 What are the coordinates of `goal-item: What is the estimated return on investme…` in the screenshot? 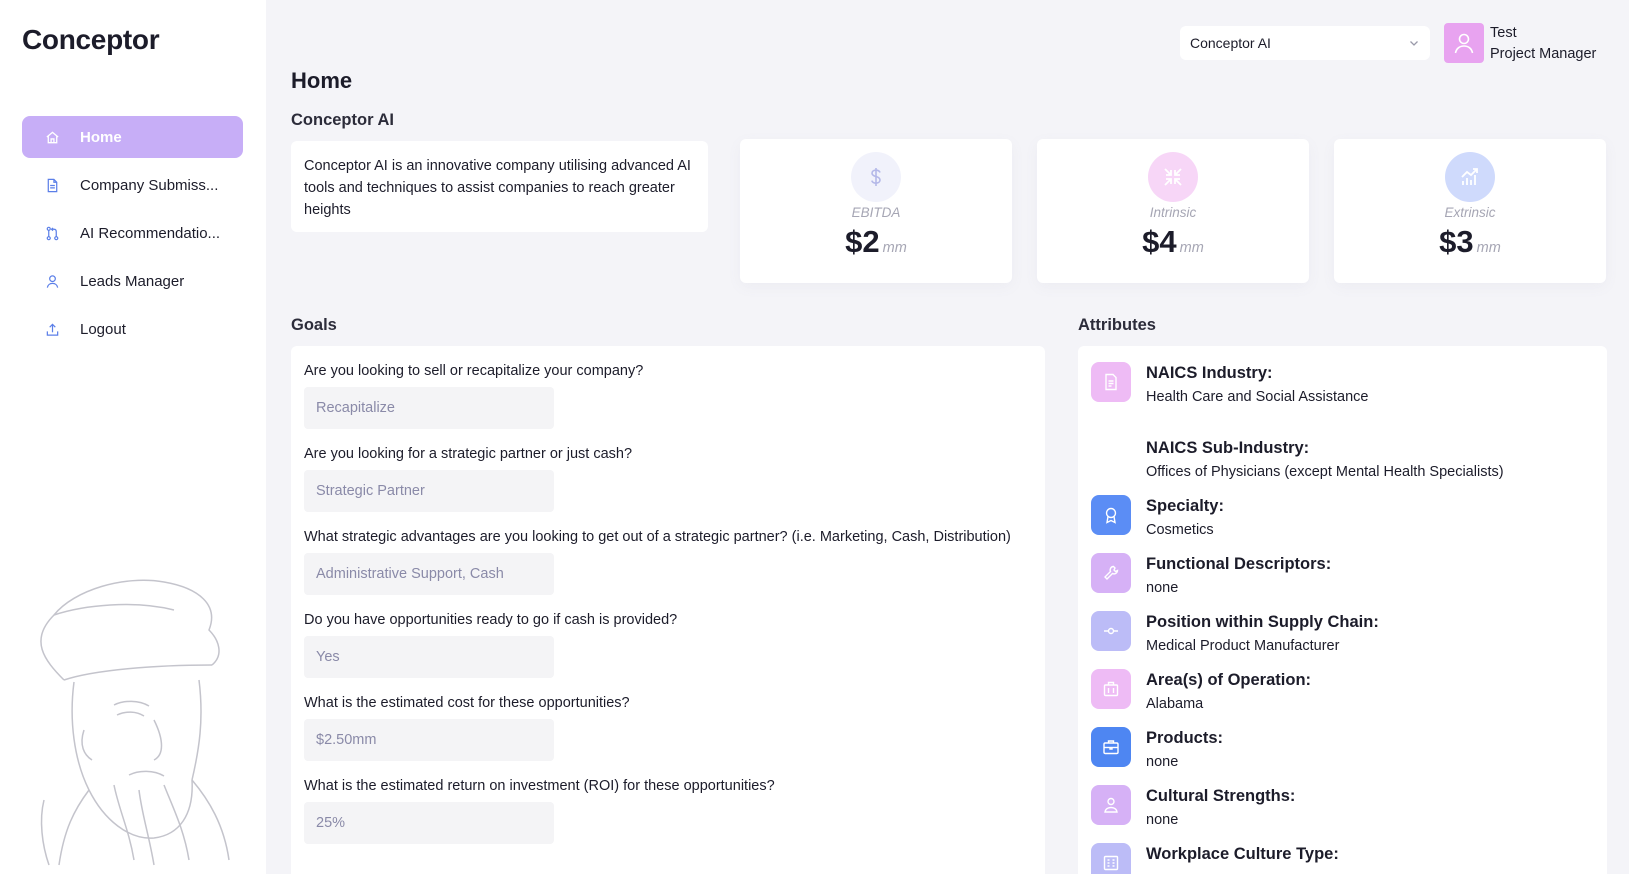 It's located at (668, 809).